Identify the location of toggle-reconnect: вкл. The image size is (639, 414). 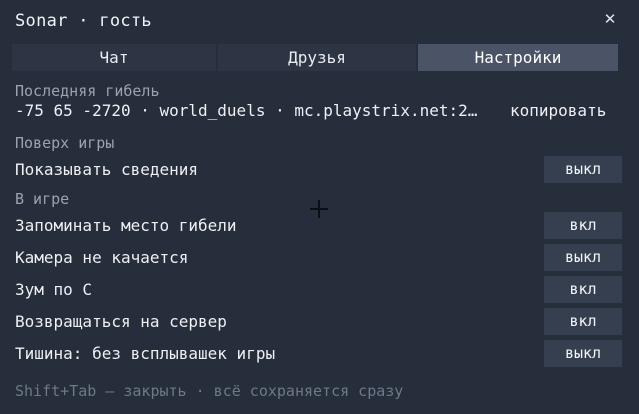
(583, 321).